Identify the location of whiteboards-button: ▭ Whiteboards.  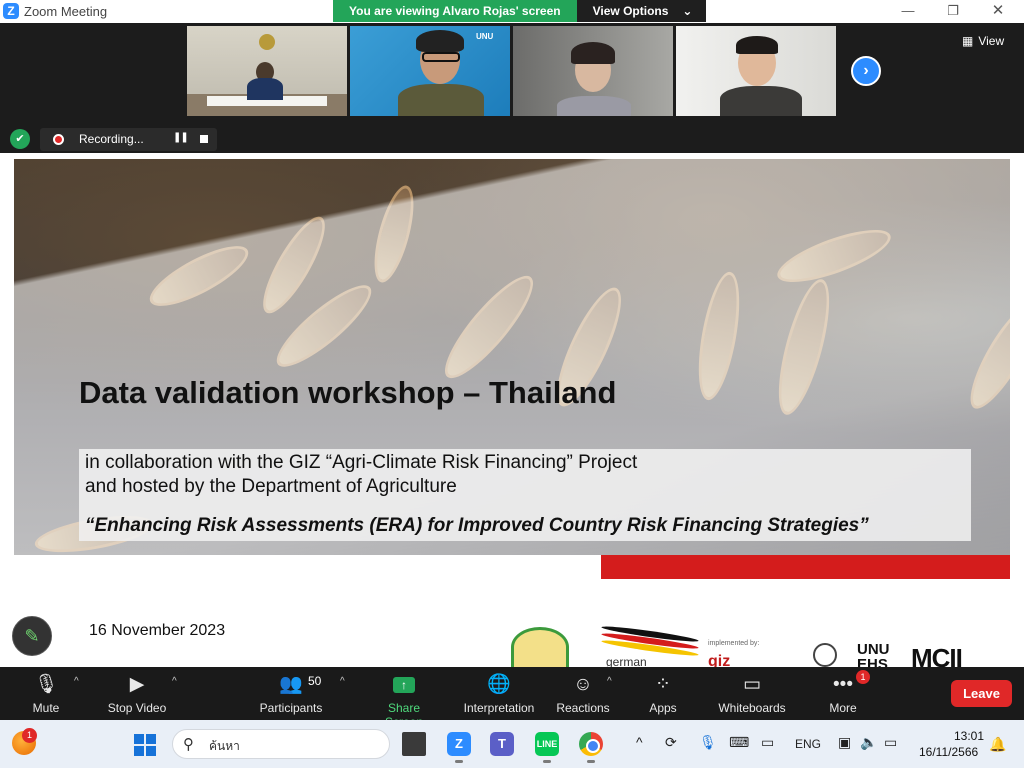
(752, 694).